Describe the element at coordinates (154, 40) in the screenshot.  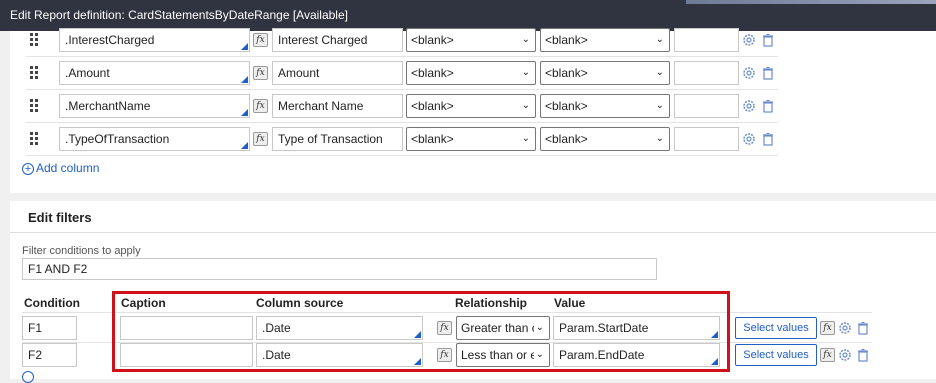
I see `column-property-input: .InterestCharged` at that location.